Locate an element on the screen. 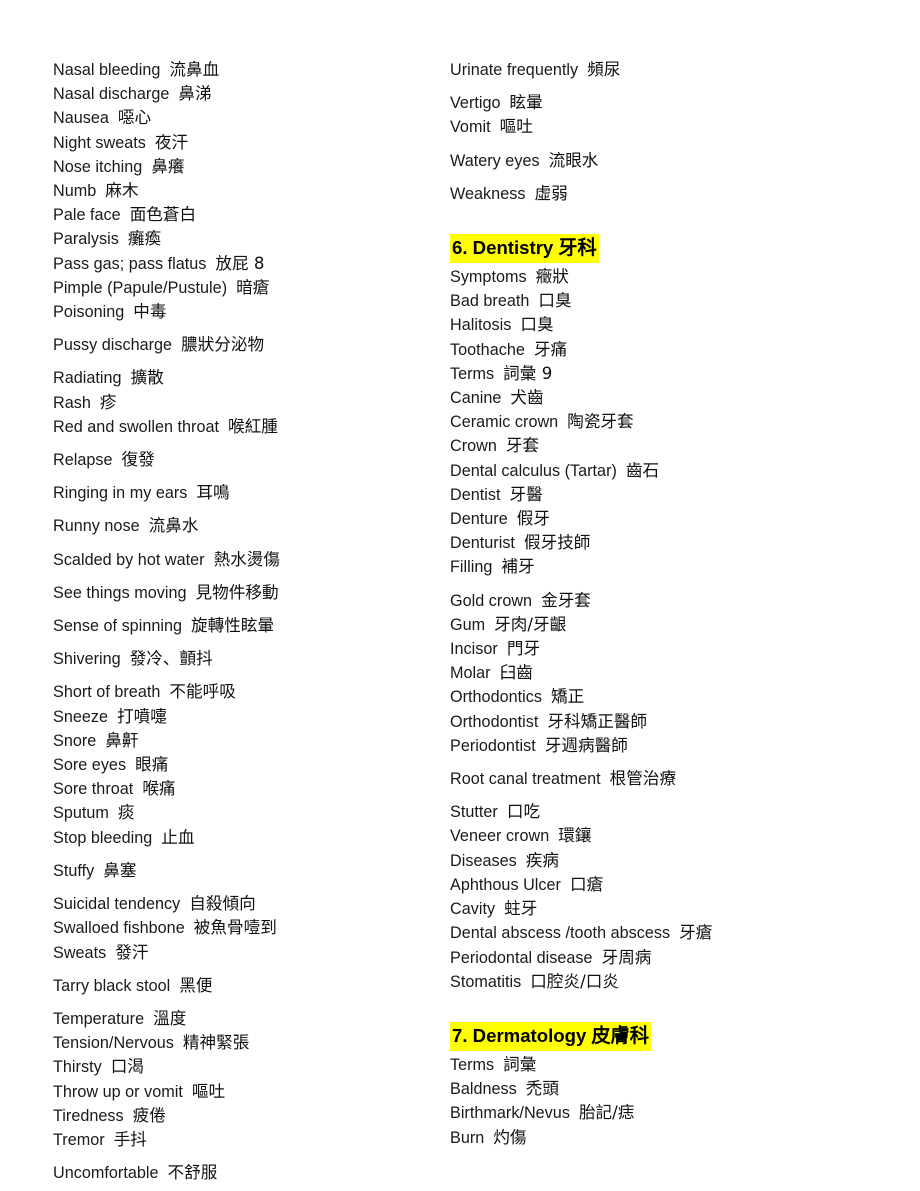 The height and width of the screenshot is (1191, 920). glossary-entry: Stop bleeding 止血 is located at coordinates (246, 838).